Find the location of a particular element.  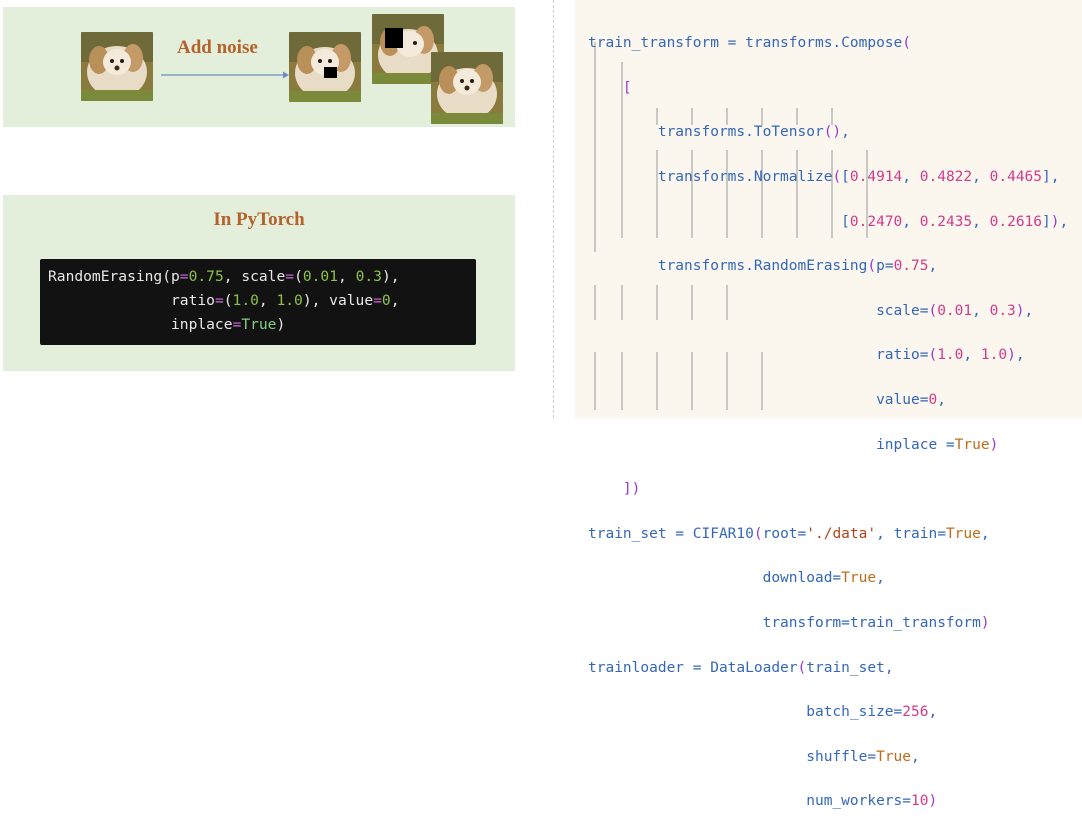

add-noise-label: Add noise is located at coordinates (217, 47).